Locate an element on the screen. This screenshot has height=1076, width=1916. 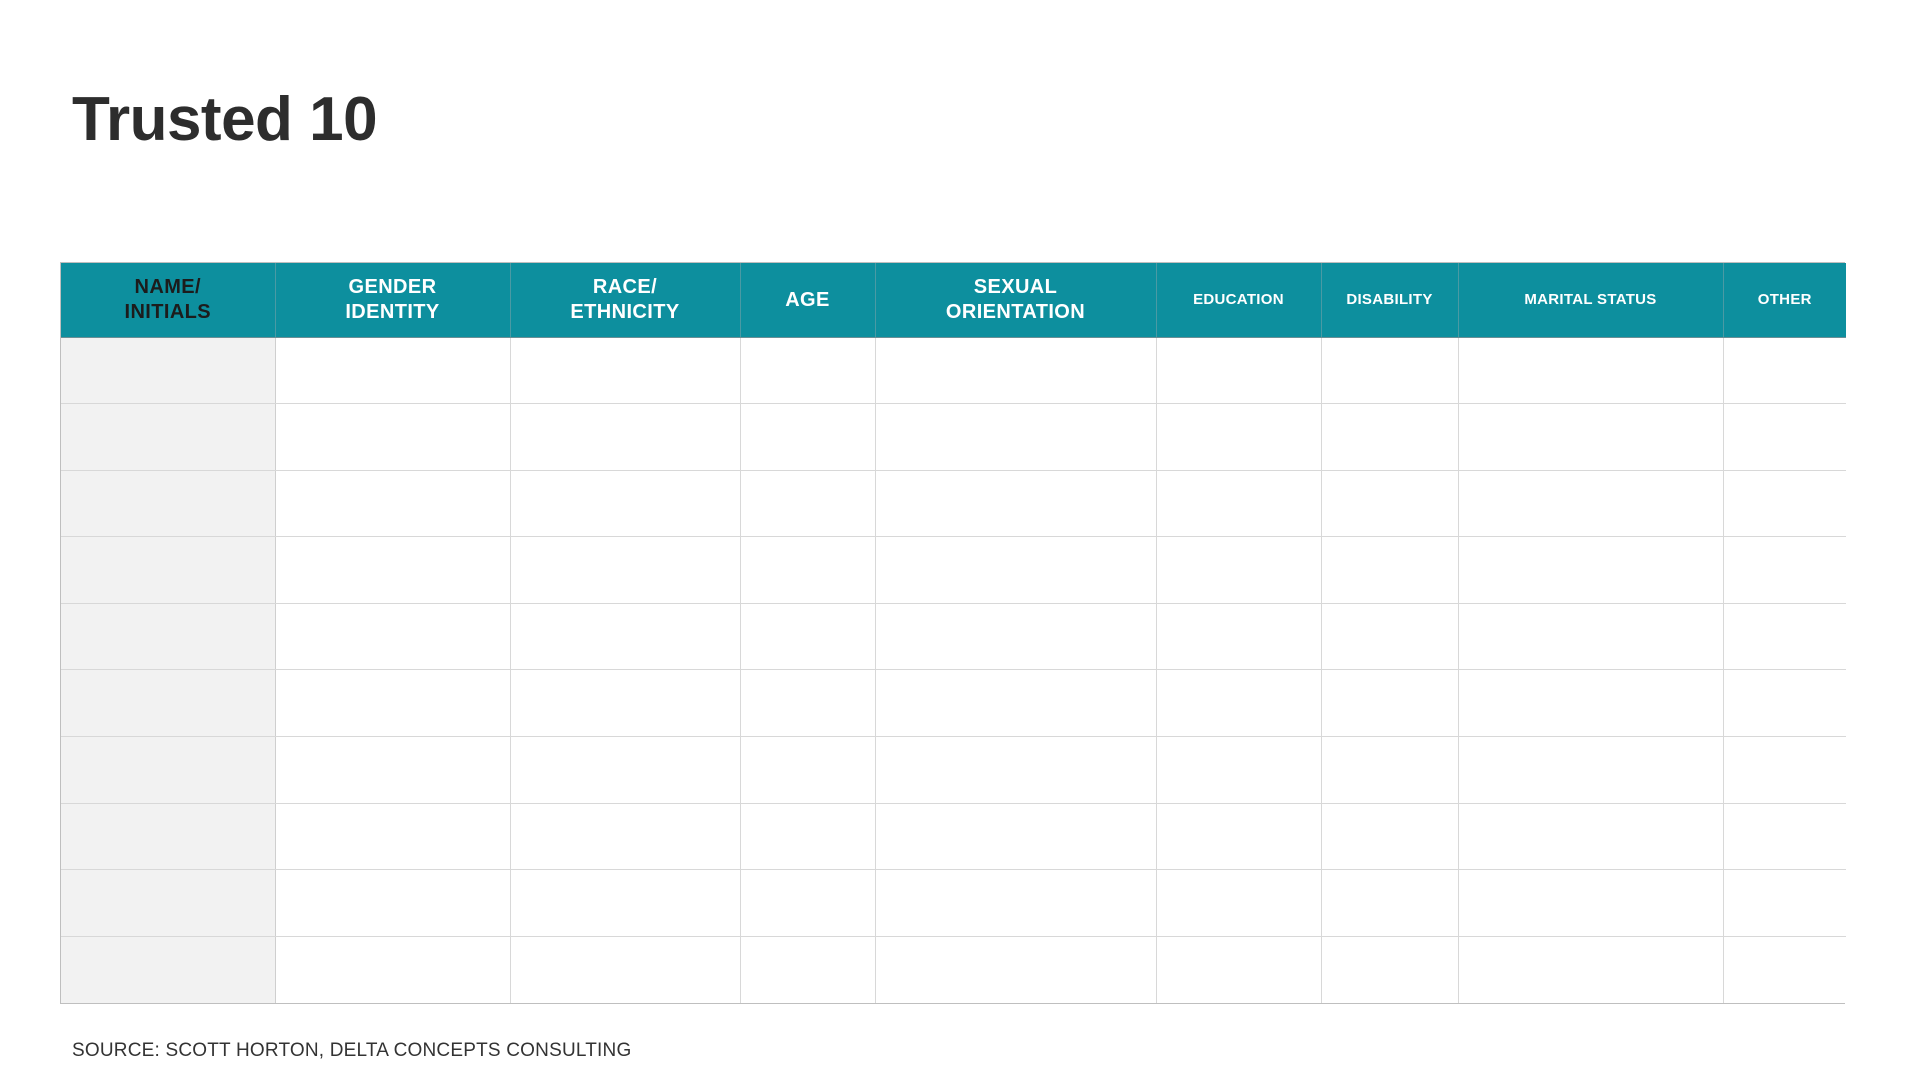
column-header-sexual-orientation: SEXUAL ORIENTATION is located at coordinates (1016, 300).